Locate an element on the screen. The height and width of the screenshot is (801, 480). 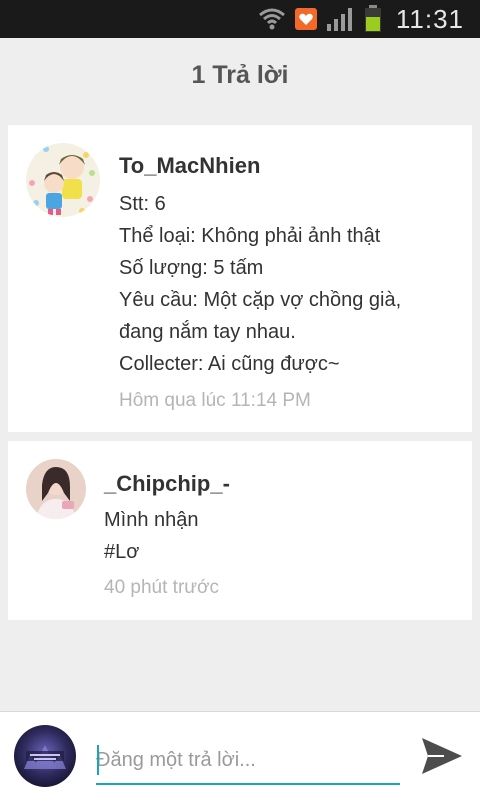
status-bar: 11:31 is located at coordinates (240, 19).